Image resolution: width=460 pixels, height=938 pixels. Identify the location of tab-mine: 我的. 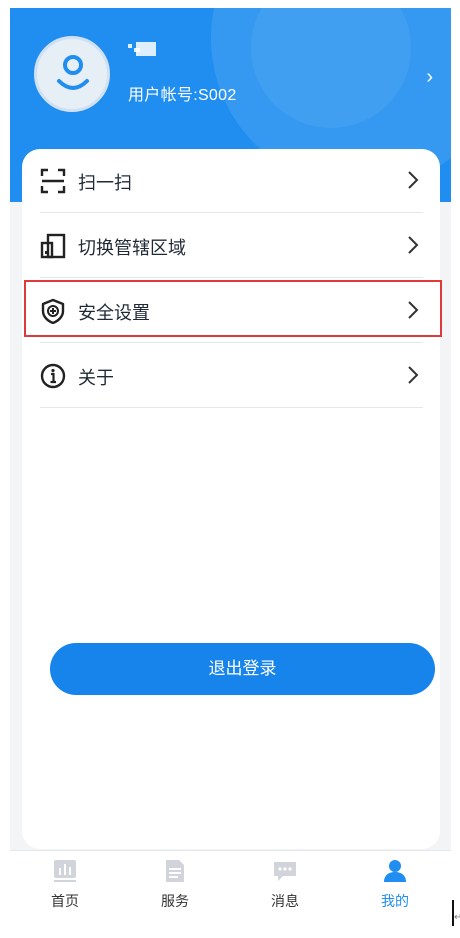
(395, 890).